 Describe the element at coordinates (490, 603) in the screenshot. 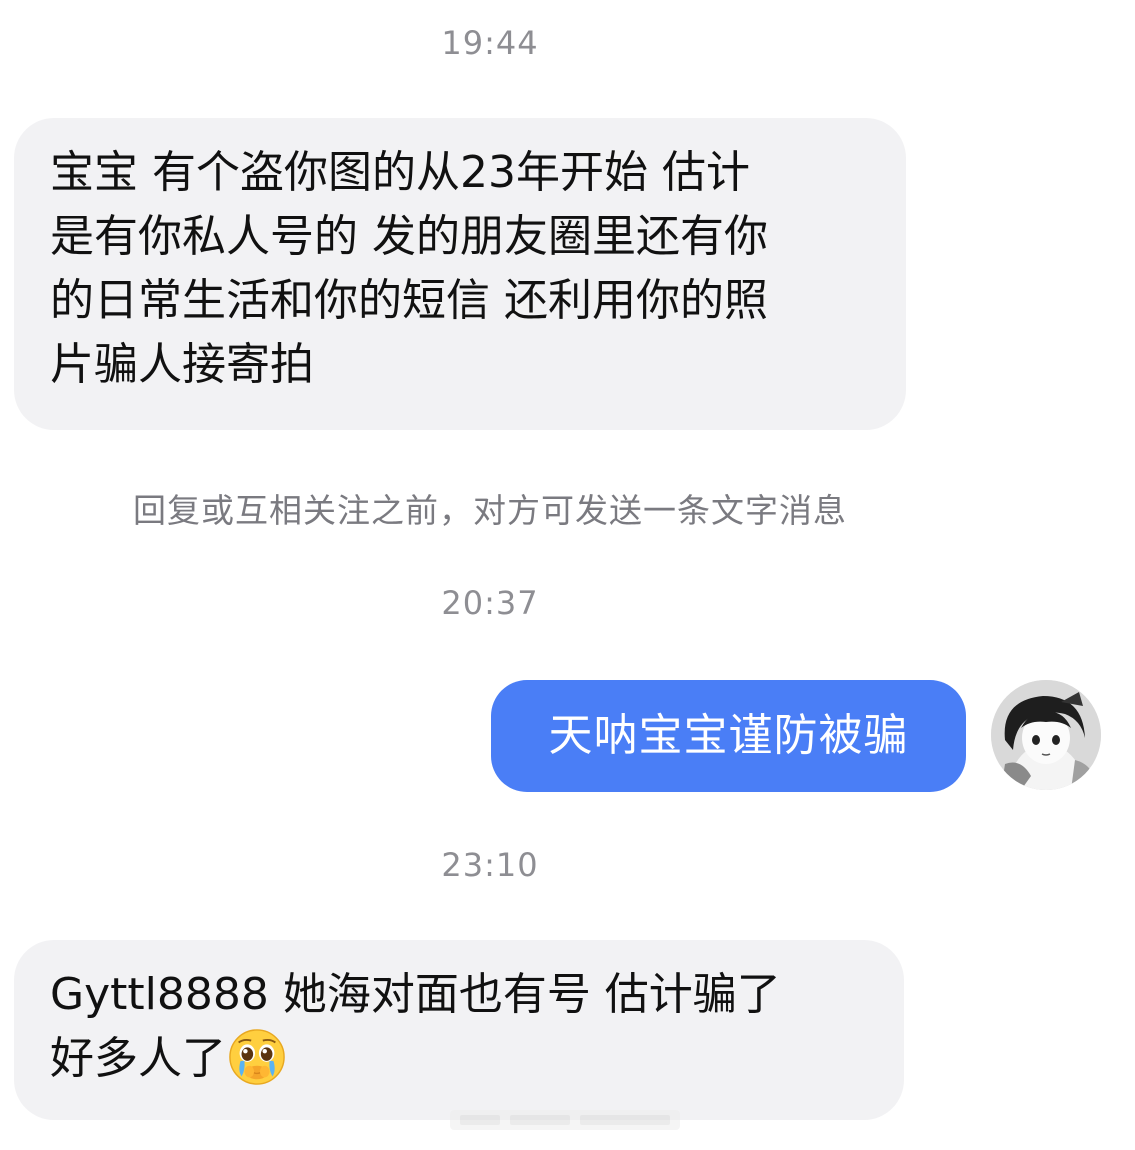

I see `timestamp: 20:37` at that location.